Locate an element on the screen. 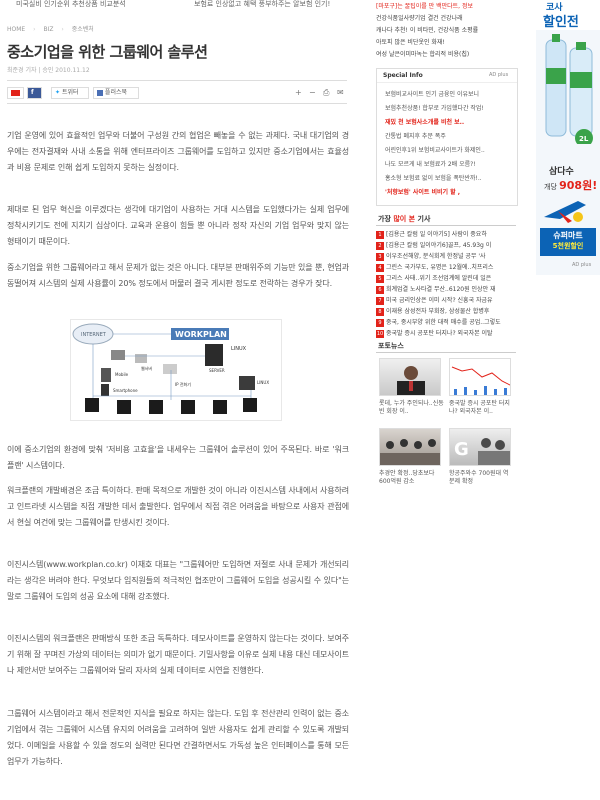 This screenshot has height=800, width=600. popular-rank-badge: 3 is located at coordinates (380, 257).